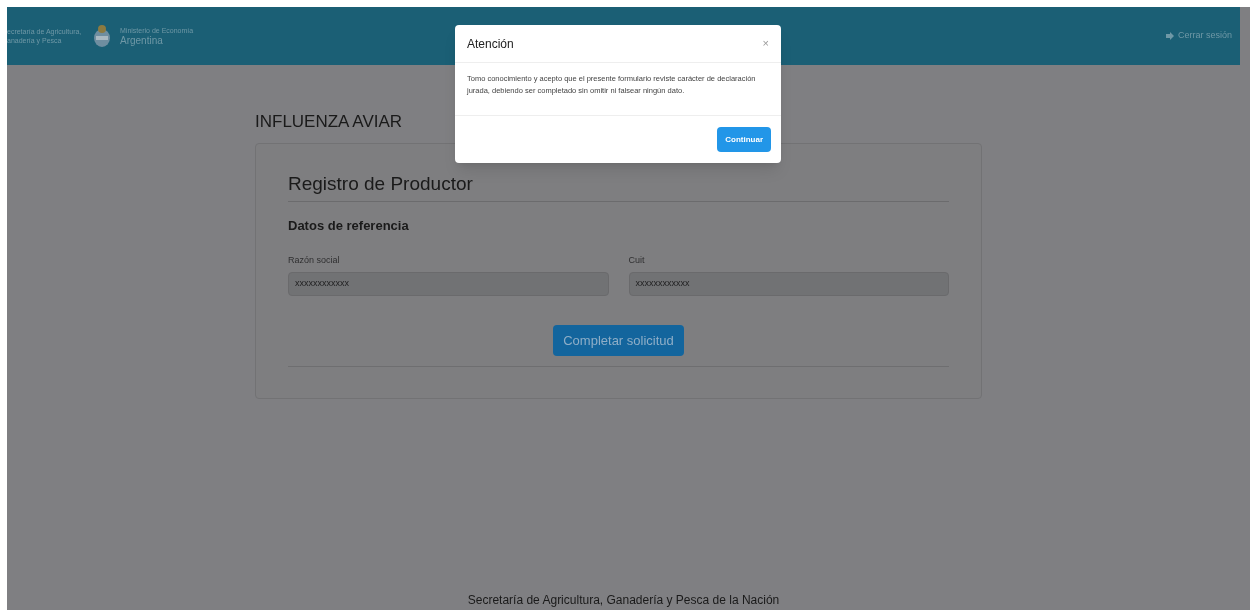 The width and height of the screenshot is (1250, 610). What do you see at coordinates (1169, 36) in the screenshot?
I see `logout-icon` at bounding box center [1169, 36].